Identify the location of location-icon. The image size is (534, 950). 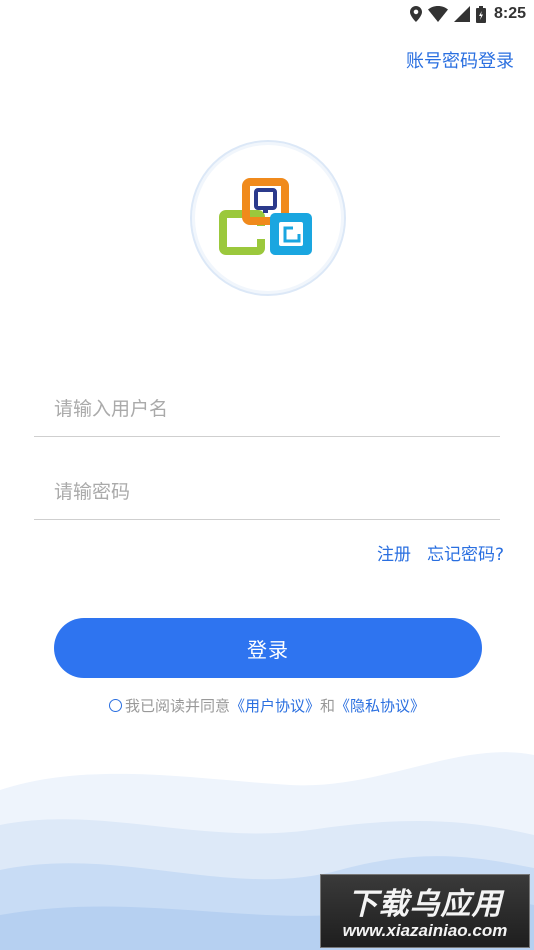
(415, 14).